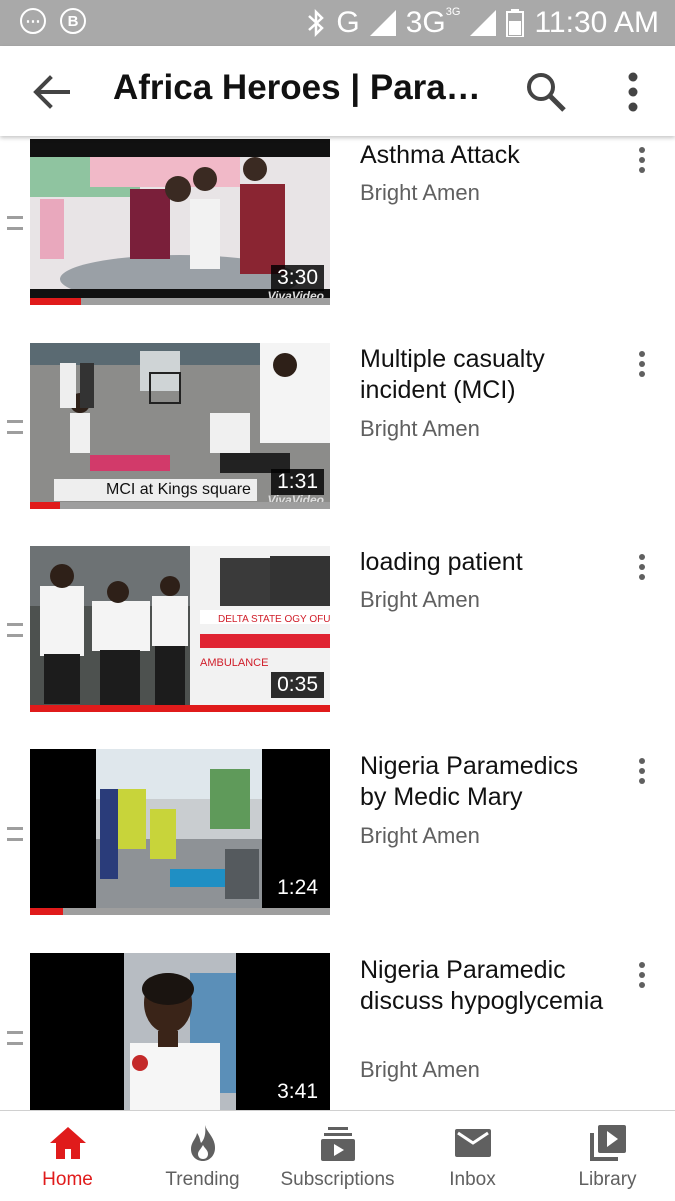 The image size is (675, 1201). I want to click on video-thumbnail: 3:30 VivaVideo, so click(180, 222).